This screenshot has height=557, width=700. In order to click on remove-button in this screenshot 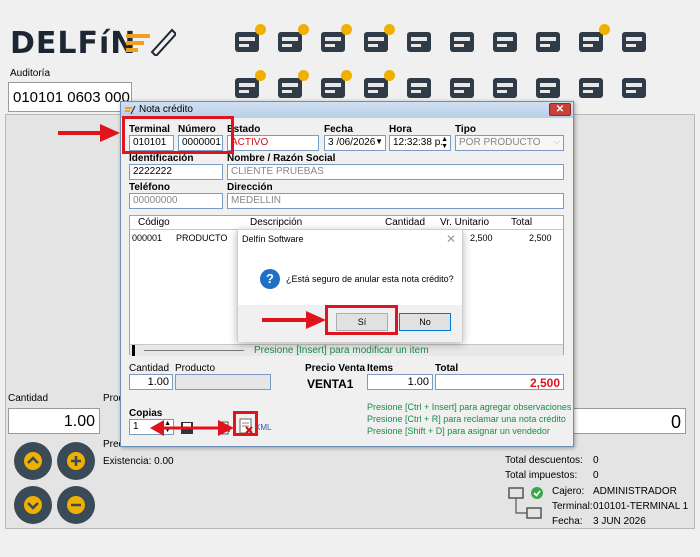, I will do `click(76, 505)`.